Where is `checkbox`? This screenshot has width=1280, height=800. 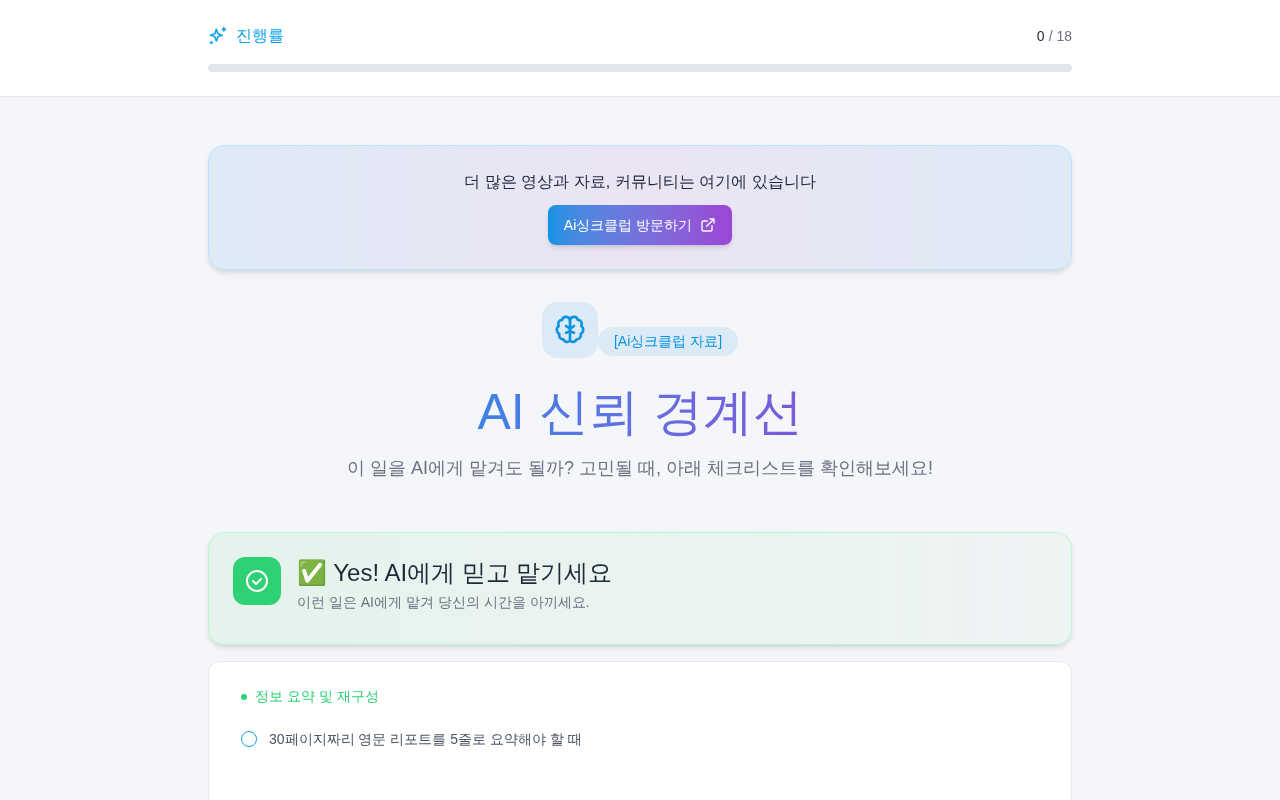 checkbox is located at coordinates (249, 739).